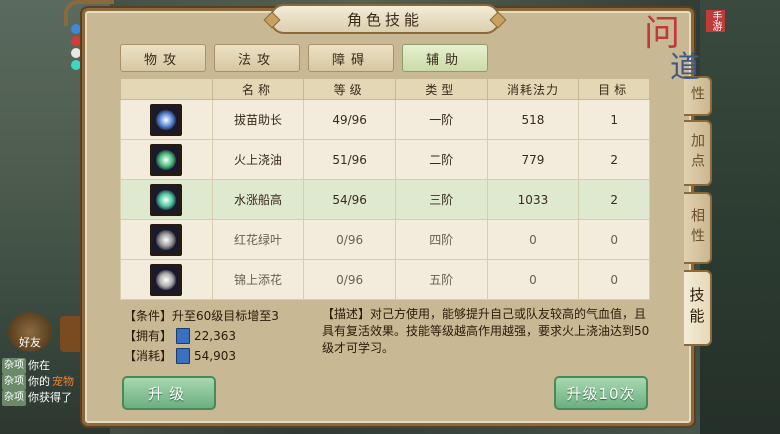 The width and height of the screenshot is (780, 434). I want to click on table-header: 名称 等级 类型 消耗法力 目标, so click(385, 89).